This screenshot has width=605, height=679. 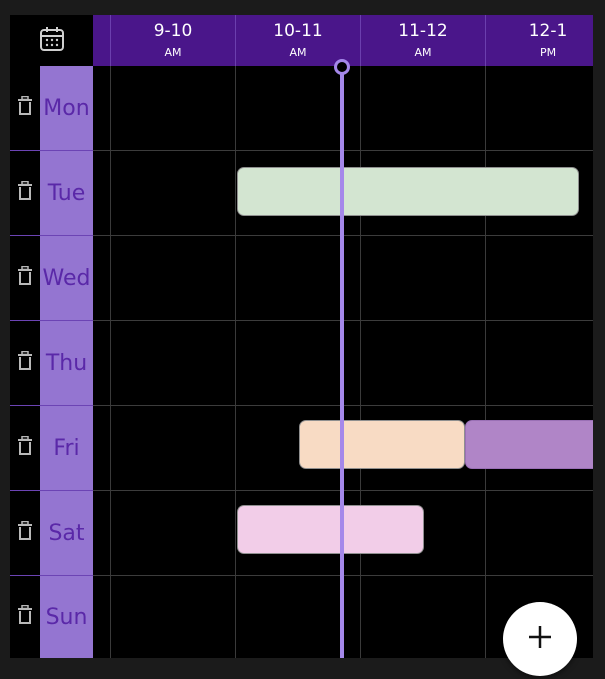 What do you see at coordinates (66, 363) in the screenshot?
I see `day-label: Thu` at bounding box center [66, 363].